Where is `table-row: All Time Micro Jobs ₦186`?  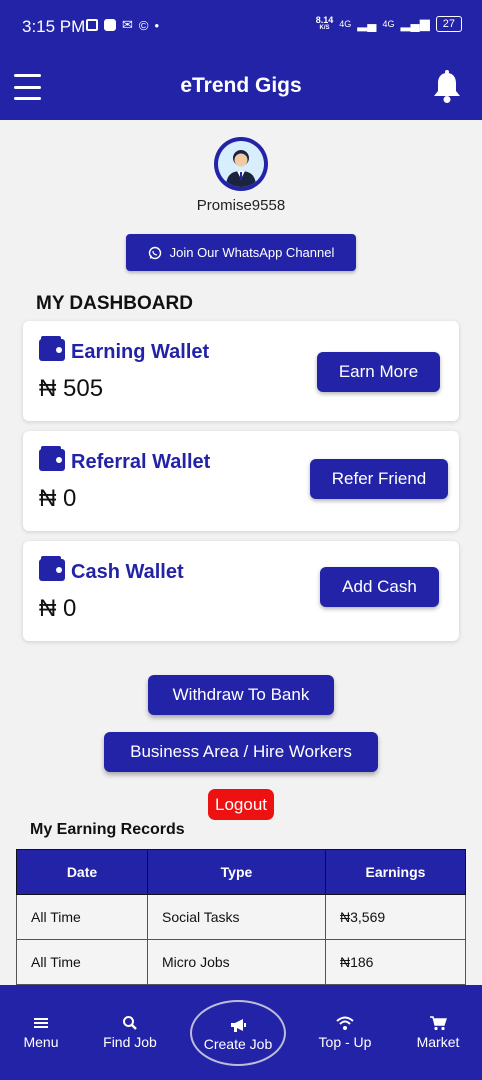
table-row: All Time Micro Jobs ₦186 is located at coordinates (241, 962).